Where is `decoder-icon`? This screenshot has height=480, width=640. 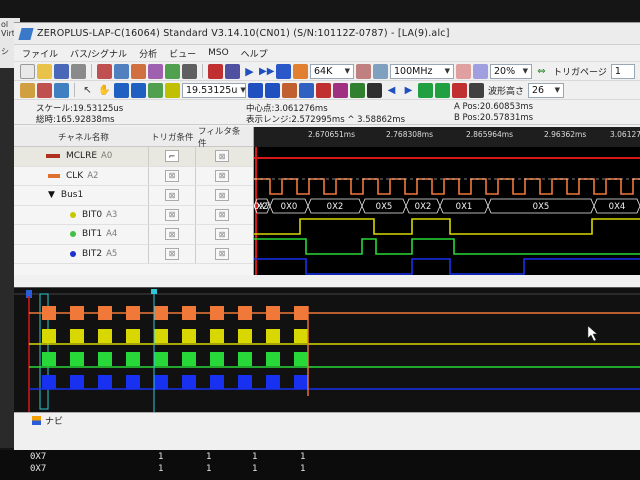
decoder-icon is located at coordinates (172, 71).